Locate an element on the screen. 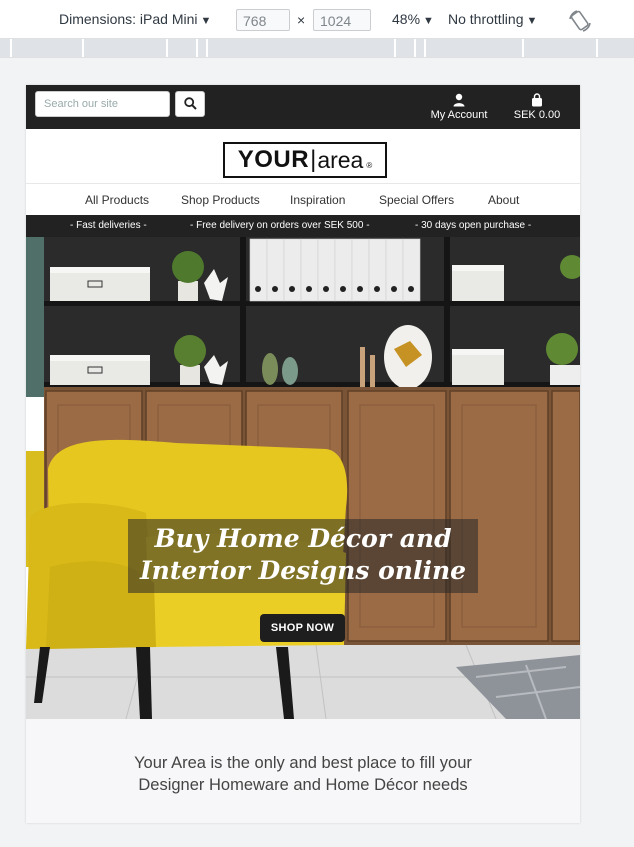 This screenshot has width=634, height=847. shopping-bag-icon is located at coordinates (537, 100).